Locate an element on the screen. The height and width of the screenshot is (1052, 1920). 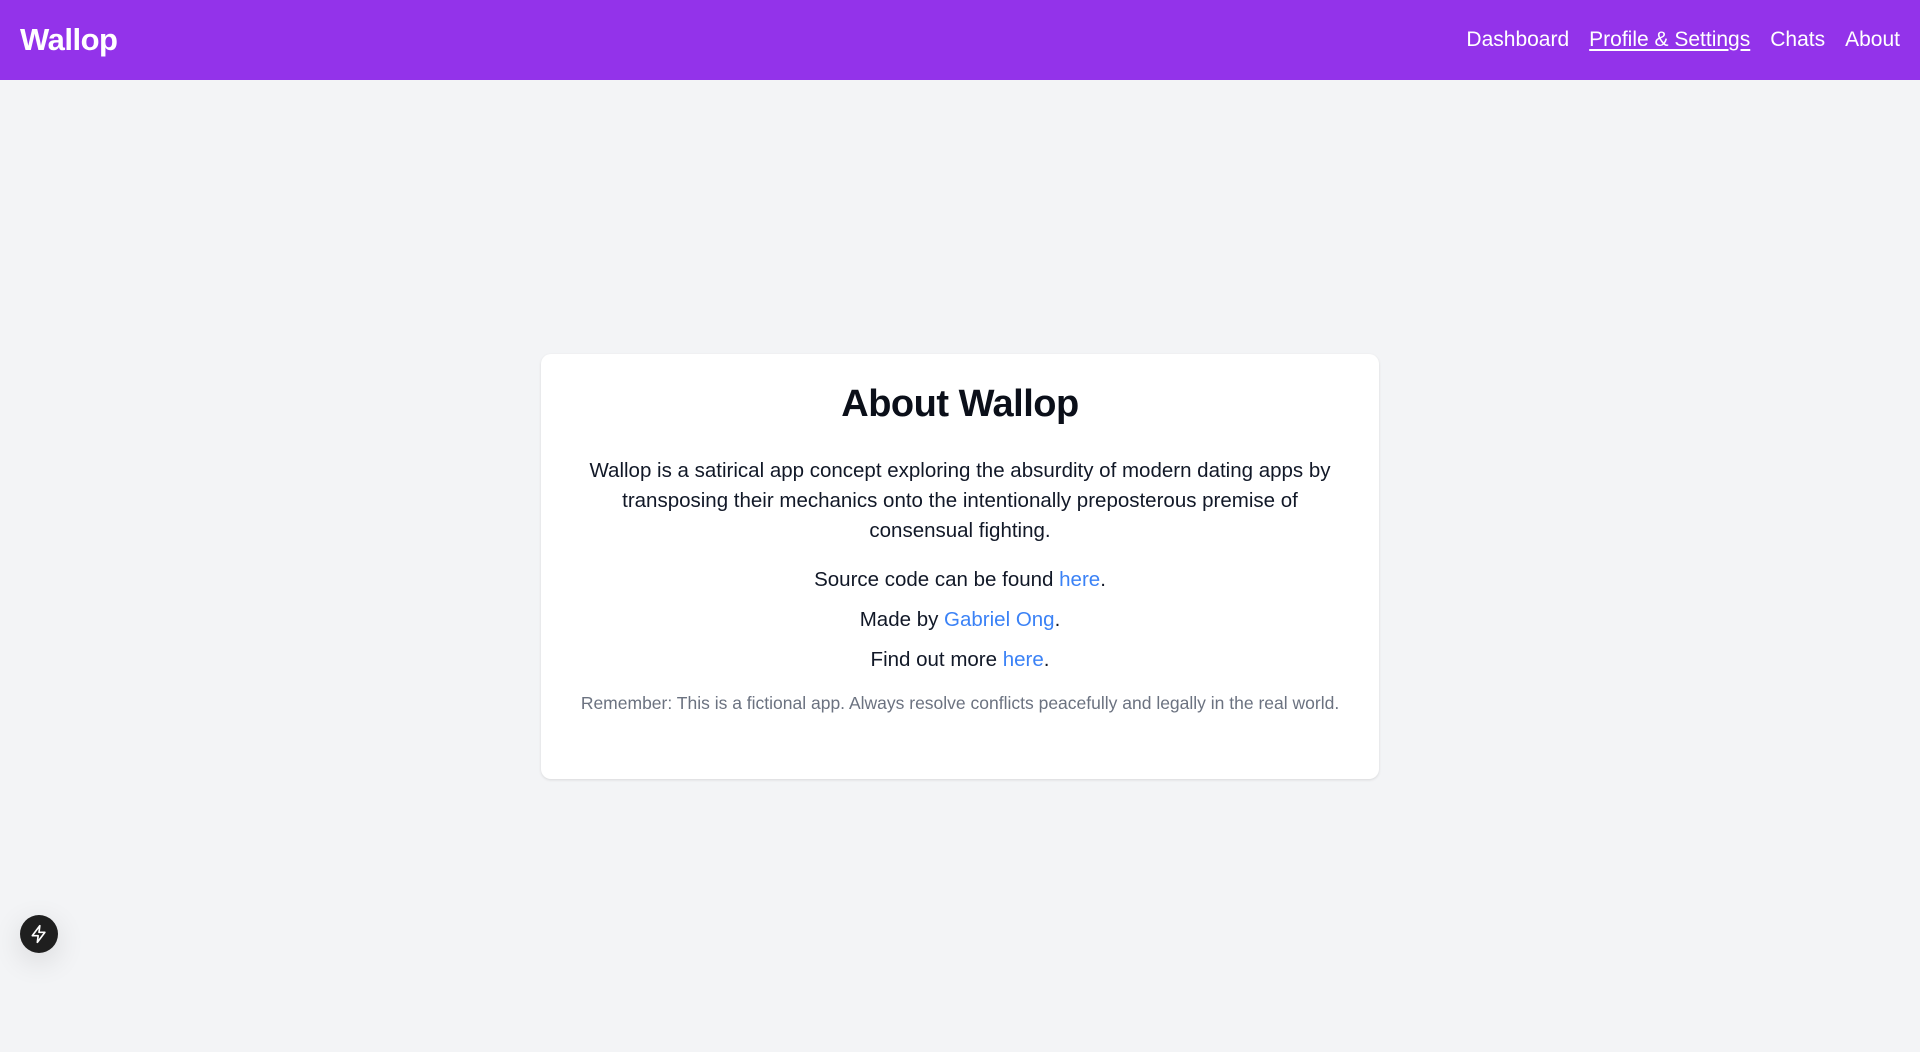
nav-link-dashboard: Dashboard is located at coordinates (1517, 40).